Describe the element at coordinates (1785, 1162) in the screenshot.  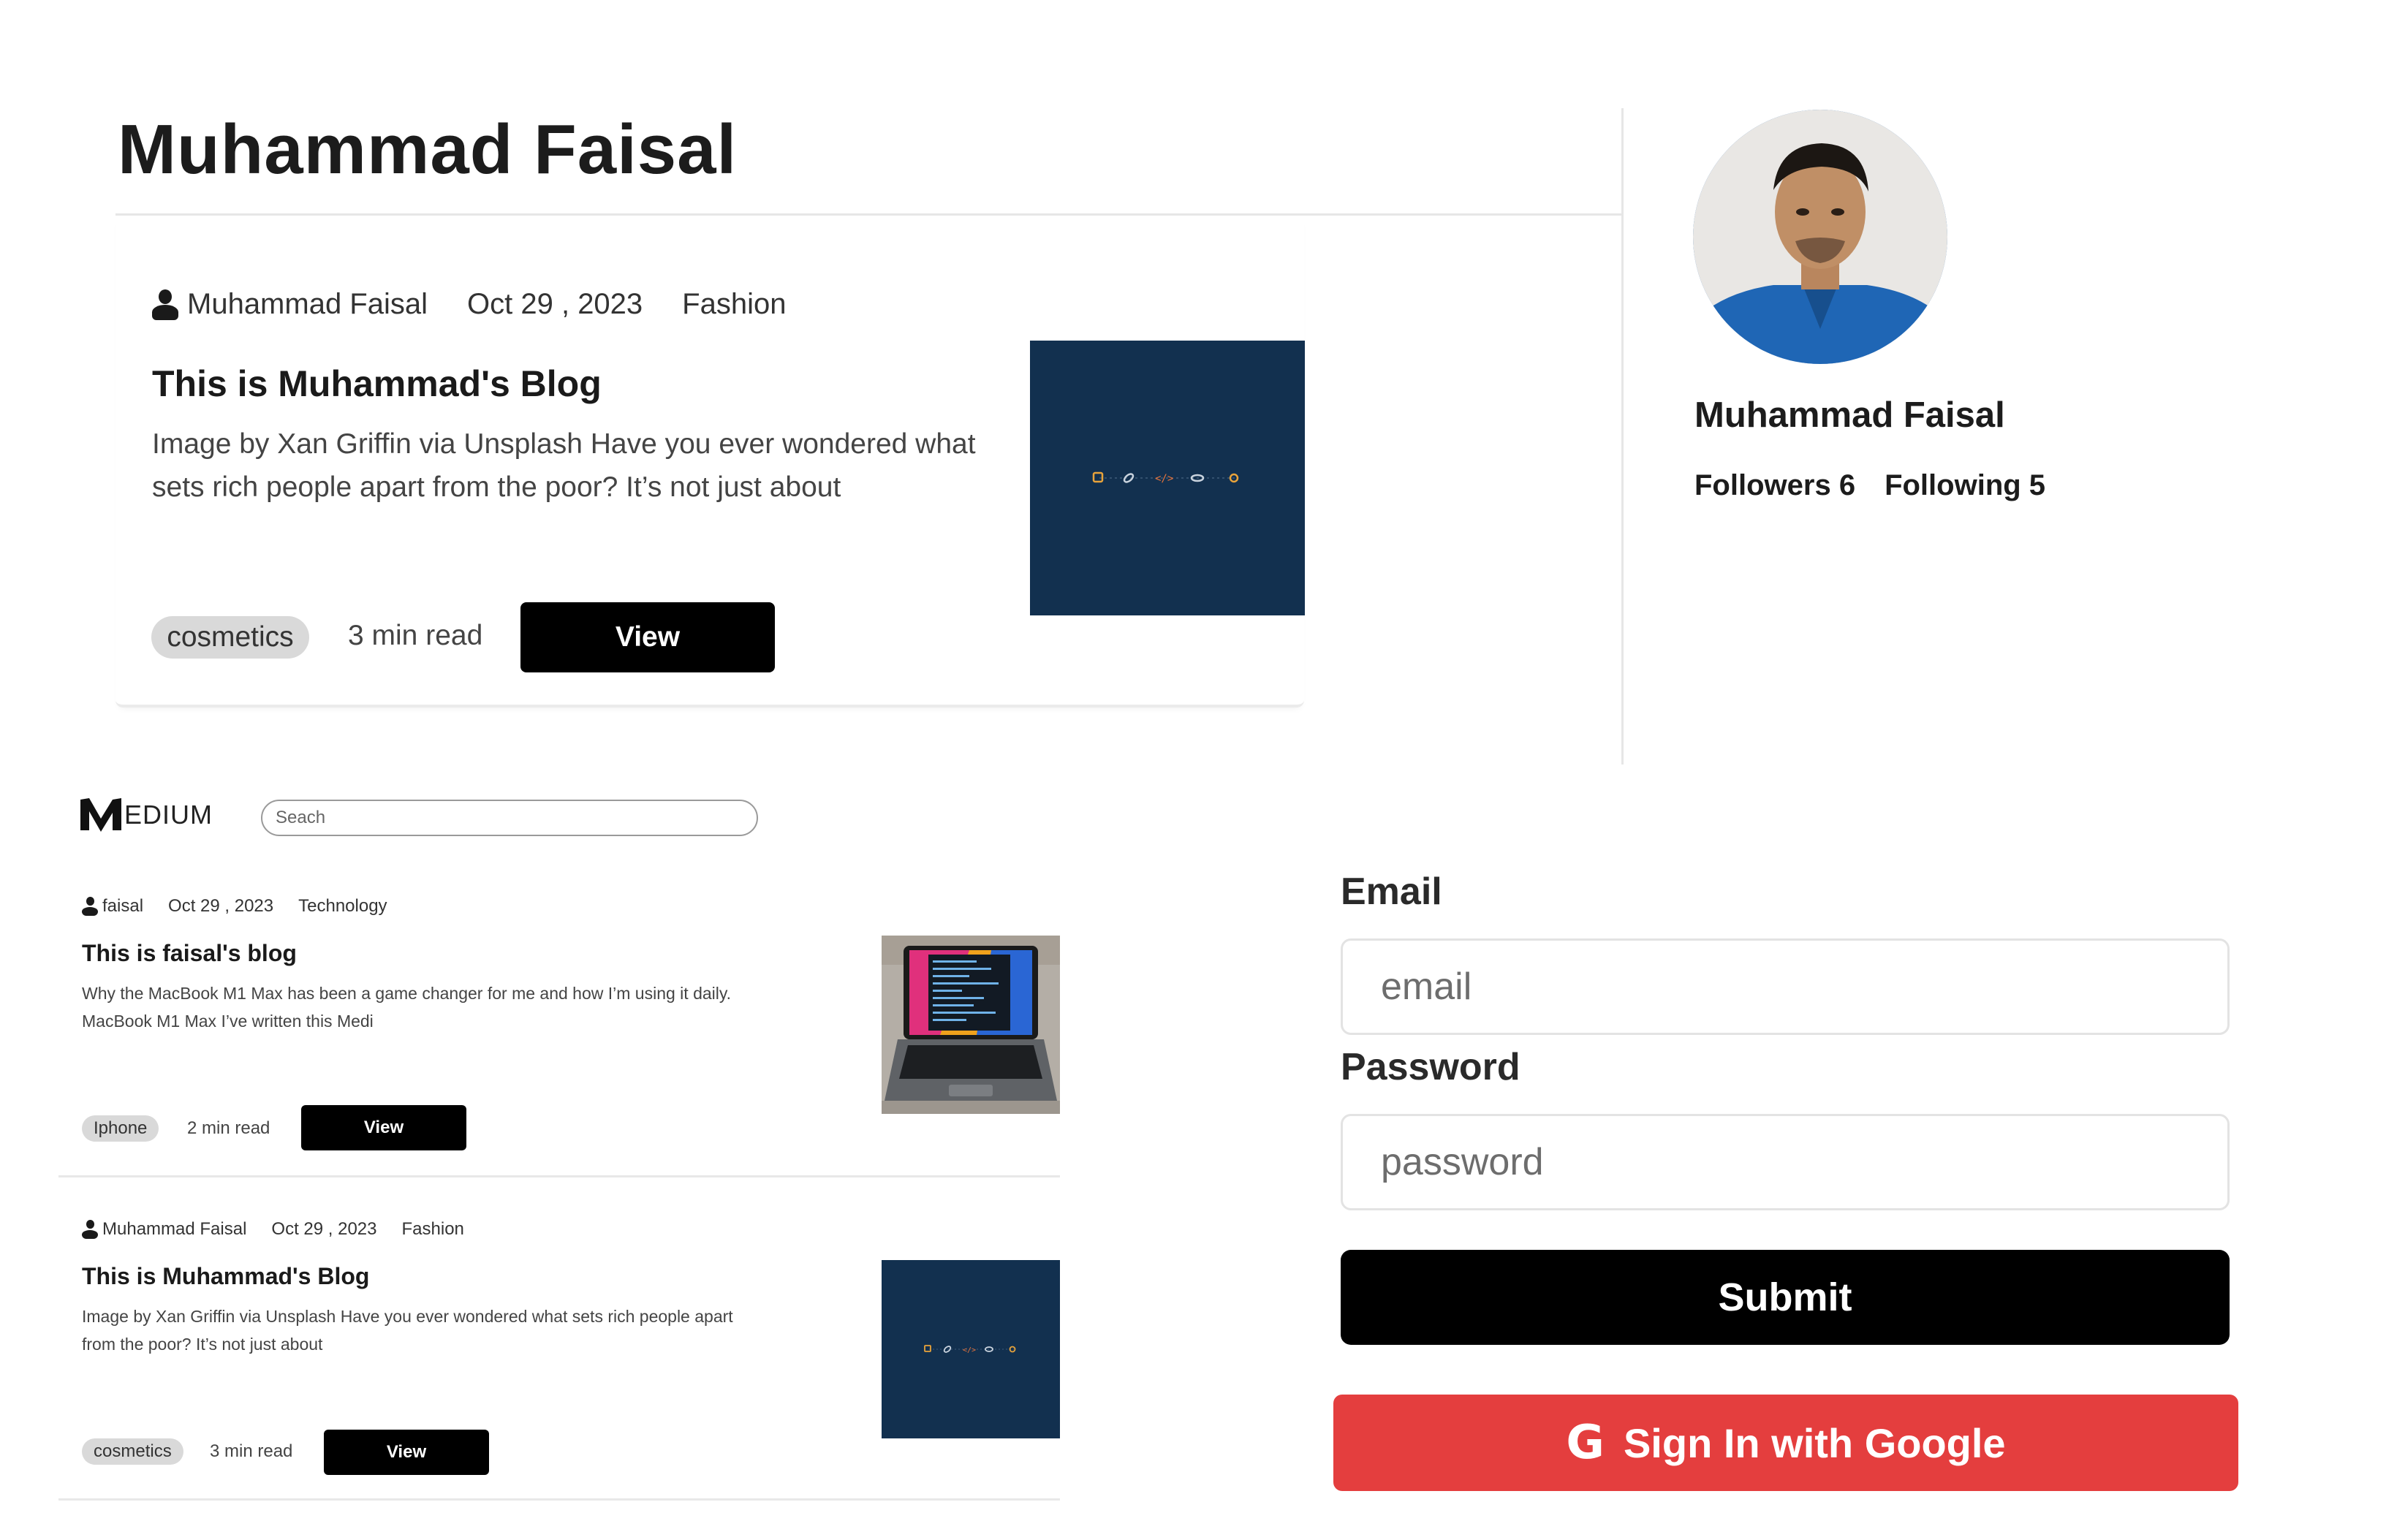
I see `password-field` at that location.